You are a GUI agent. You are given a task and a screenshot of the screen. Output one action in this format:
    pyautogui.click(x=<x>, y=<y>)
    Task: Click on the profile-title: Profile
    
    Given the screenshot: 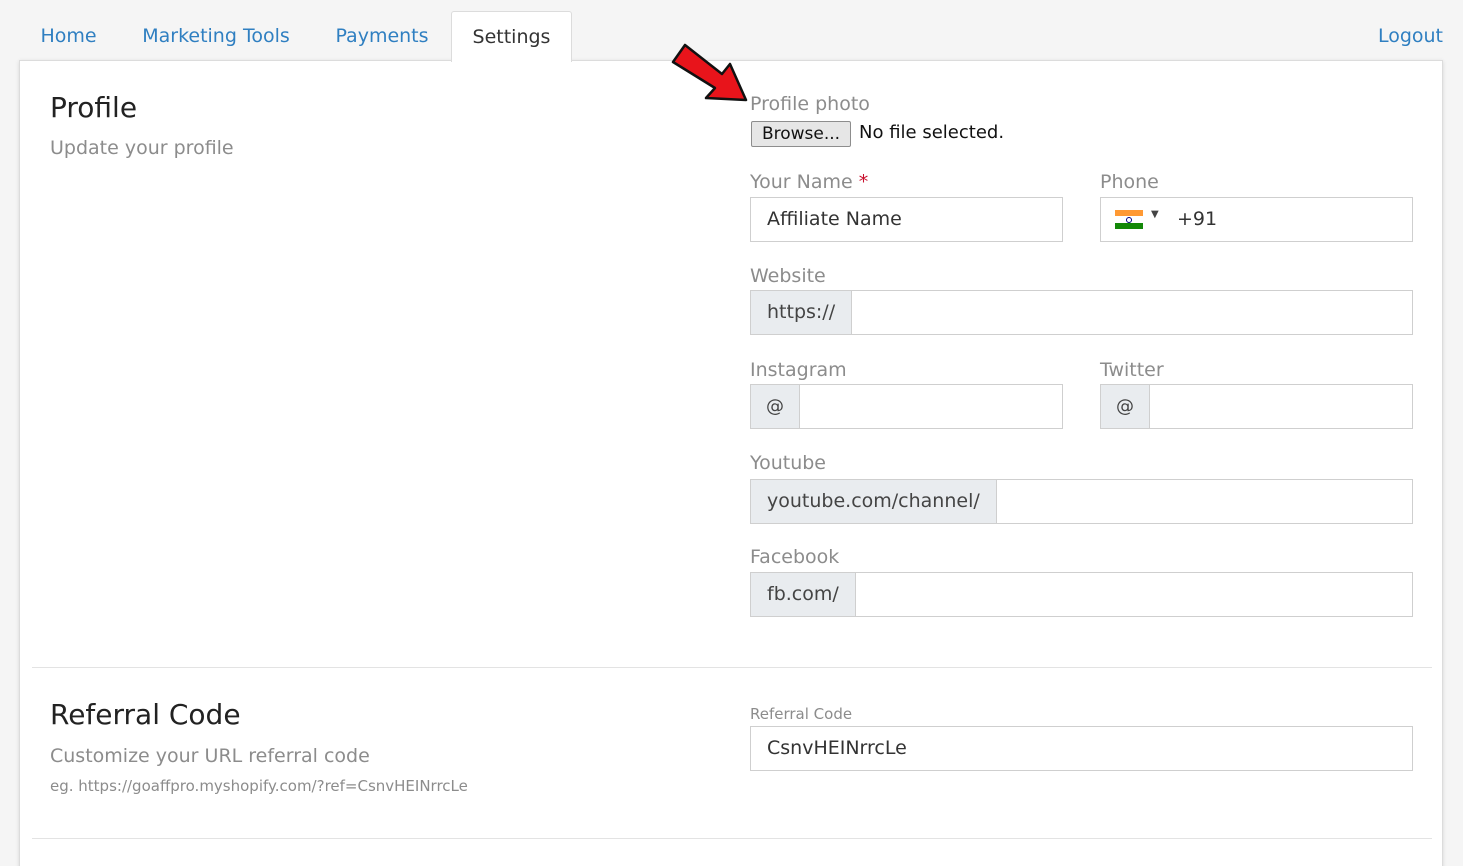 What is the action you would take?
    pyautogui.click(x=94, y=107)
    